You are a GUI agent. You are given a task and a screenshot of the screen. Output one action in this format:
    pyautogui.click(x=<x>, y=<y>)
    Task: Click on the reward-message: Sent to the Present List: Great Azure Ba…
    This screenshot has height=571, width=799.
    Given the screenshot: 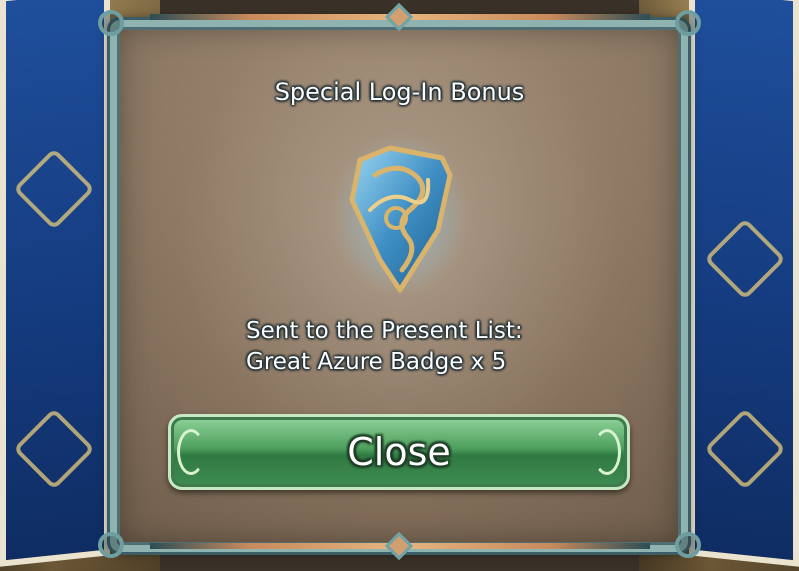 What is the action you would take?
    pyautogui.click(x=384, y=347)
    